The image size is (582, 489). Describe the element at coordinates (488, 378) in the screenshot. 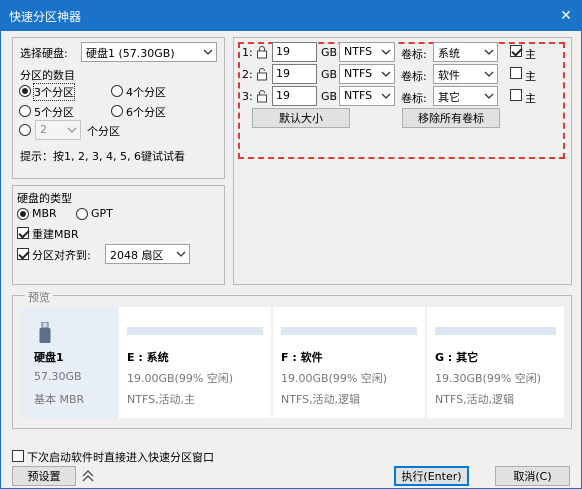

I see `partition-capacity: 19.30GB(99% 空闲)` at that location.